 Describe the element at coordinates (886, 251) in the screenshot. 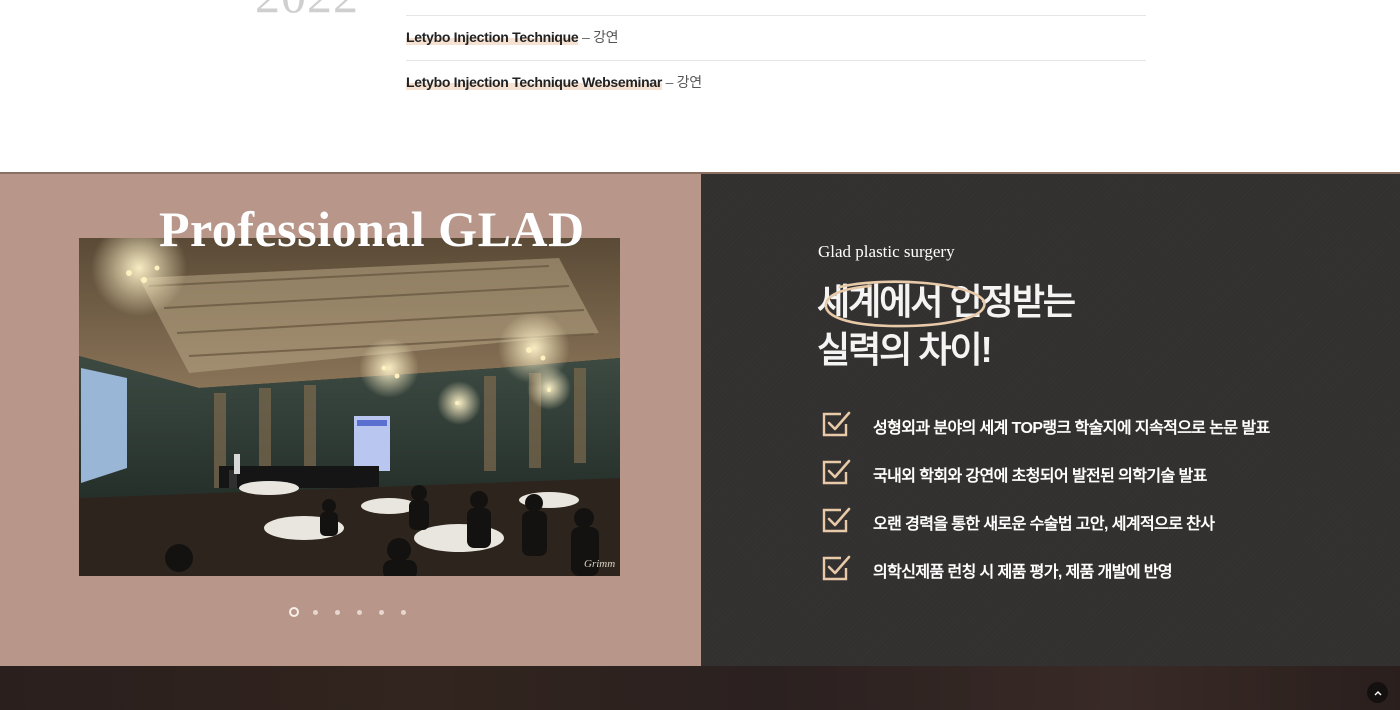

I see `intro-subtitle: Glad plastic surgery` at that location.